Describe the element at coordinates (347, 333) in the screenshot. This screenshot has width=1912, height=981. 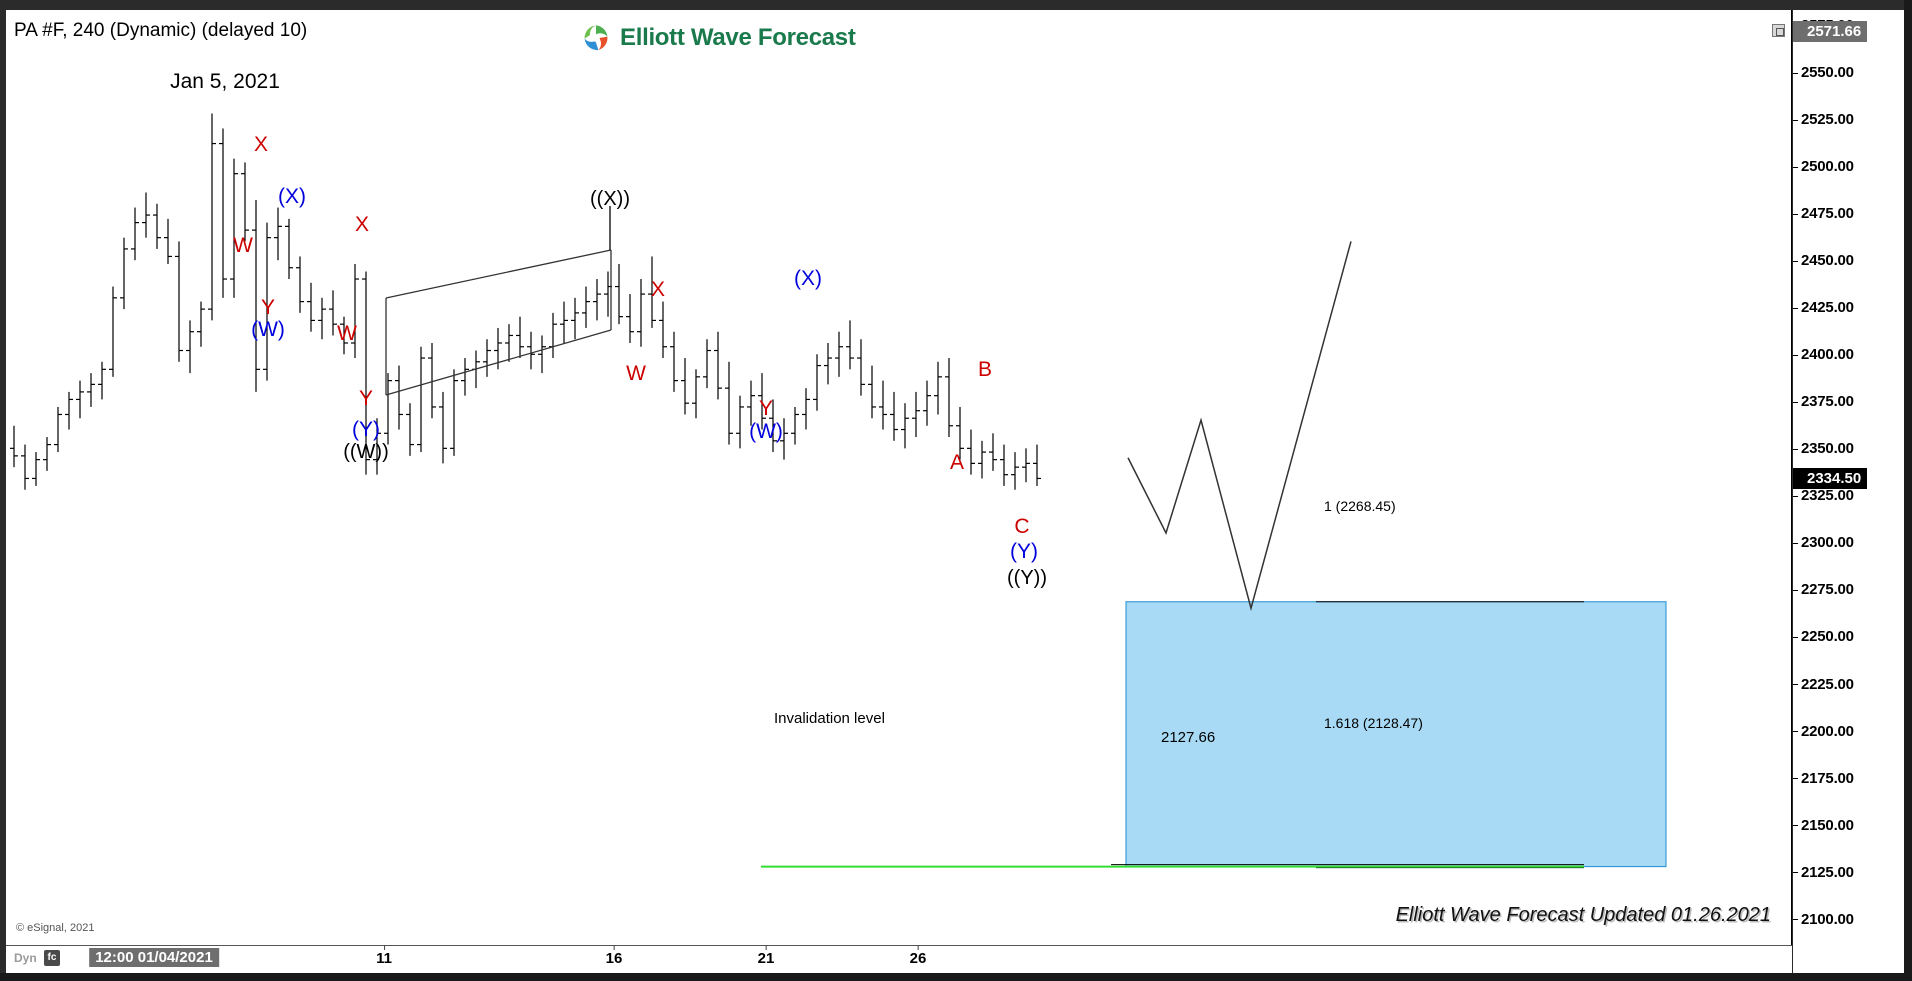
I see `wave-label-W-6: W` at that location.